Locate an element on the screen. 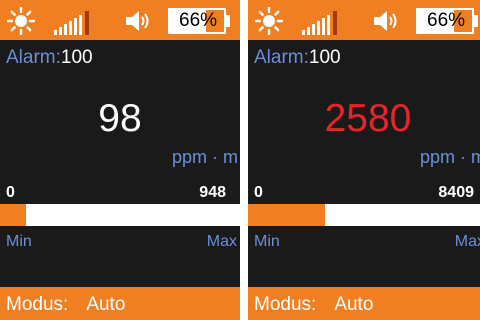  scale-max: 948 is located at coordinates (212, 192).